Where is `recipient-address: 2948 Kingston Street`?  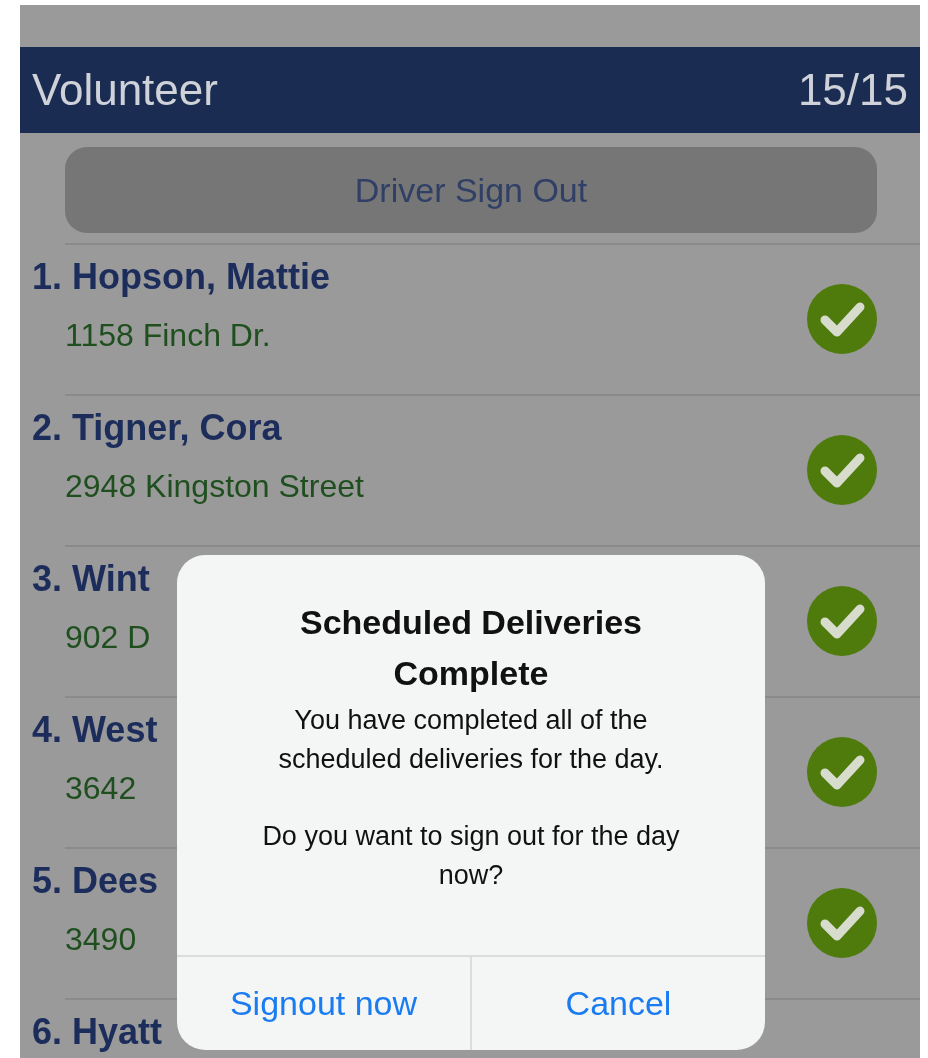 recipient-address: 2948 Kingston Street is located at coordinates (214, 486).